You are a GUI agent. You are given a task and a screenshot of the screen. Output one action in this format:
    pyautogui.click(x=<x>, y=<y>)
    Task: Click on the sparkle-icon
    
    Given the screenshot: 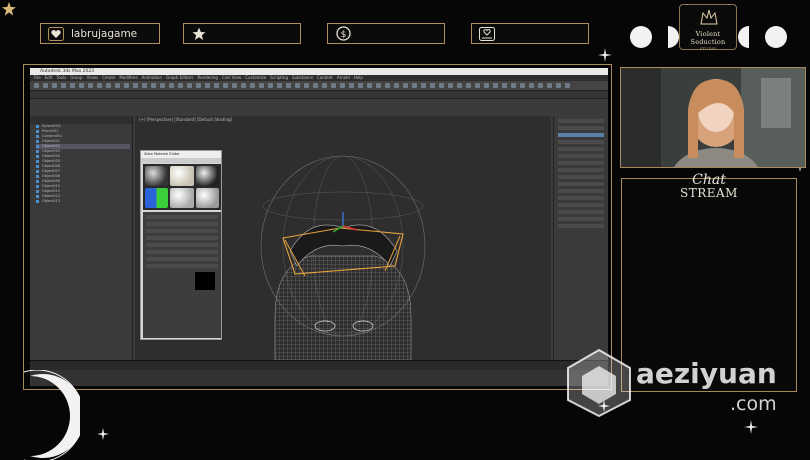 What is the action you would take?
    pyautogui.click(x=751, y=427)
    